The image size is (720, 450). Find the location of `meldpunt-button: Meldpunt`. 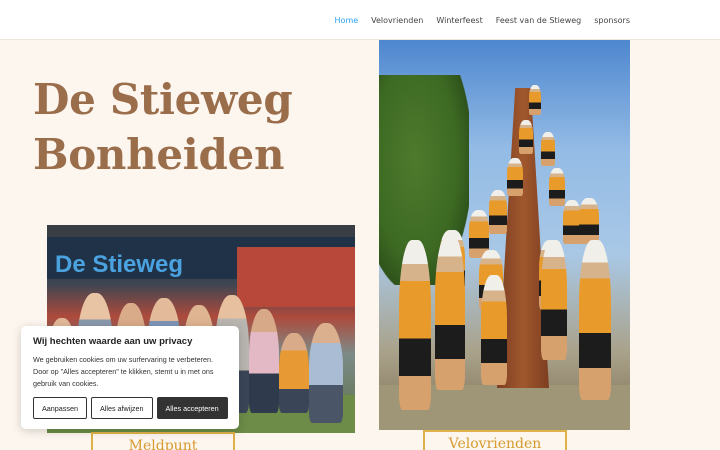

meldpunt-button: Meldpunt is located at coordinates (163, 441).